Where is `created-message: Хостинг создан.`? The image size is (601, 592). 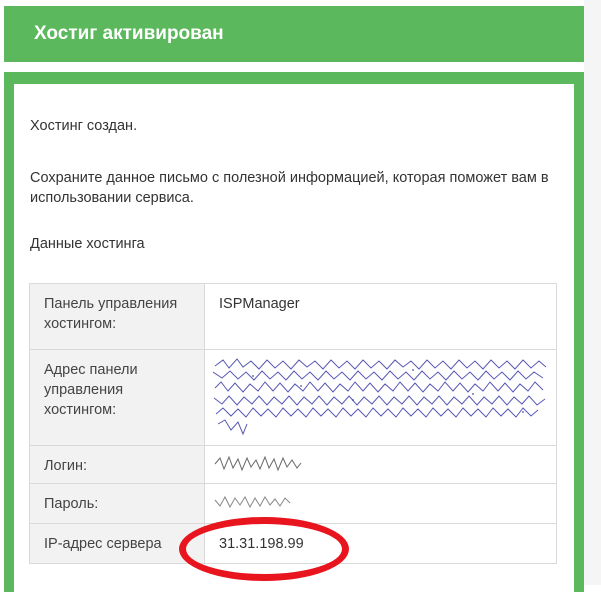
created-message: Хостинг создан. is located at coordinates (84, 126).